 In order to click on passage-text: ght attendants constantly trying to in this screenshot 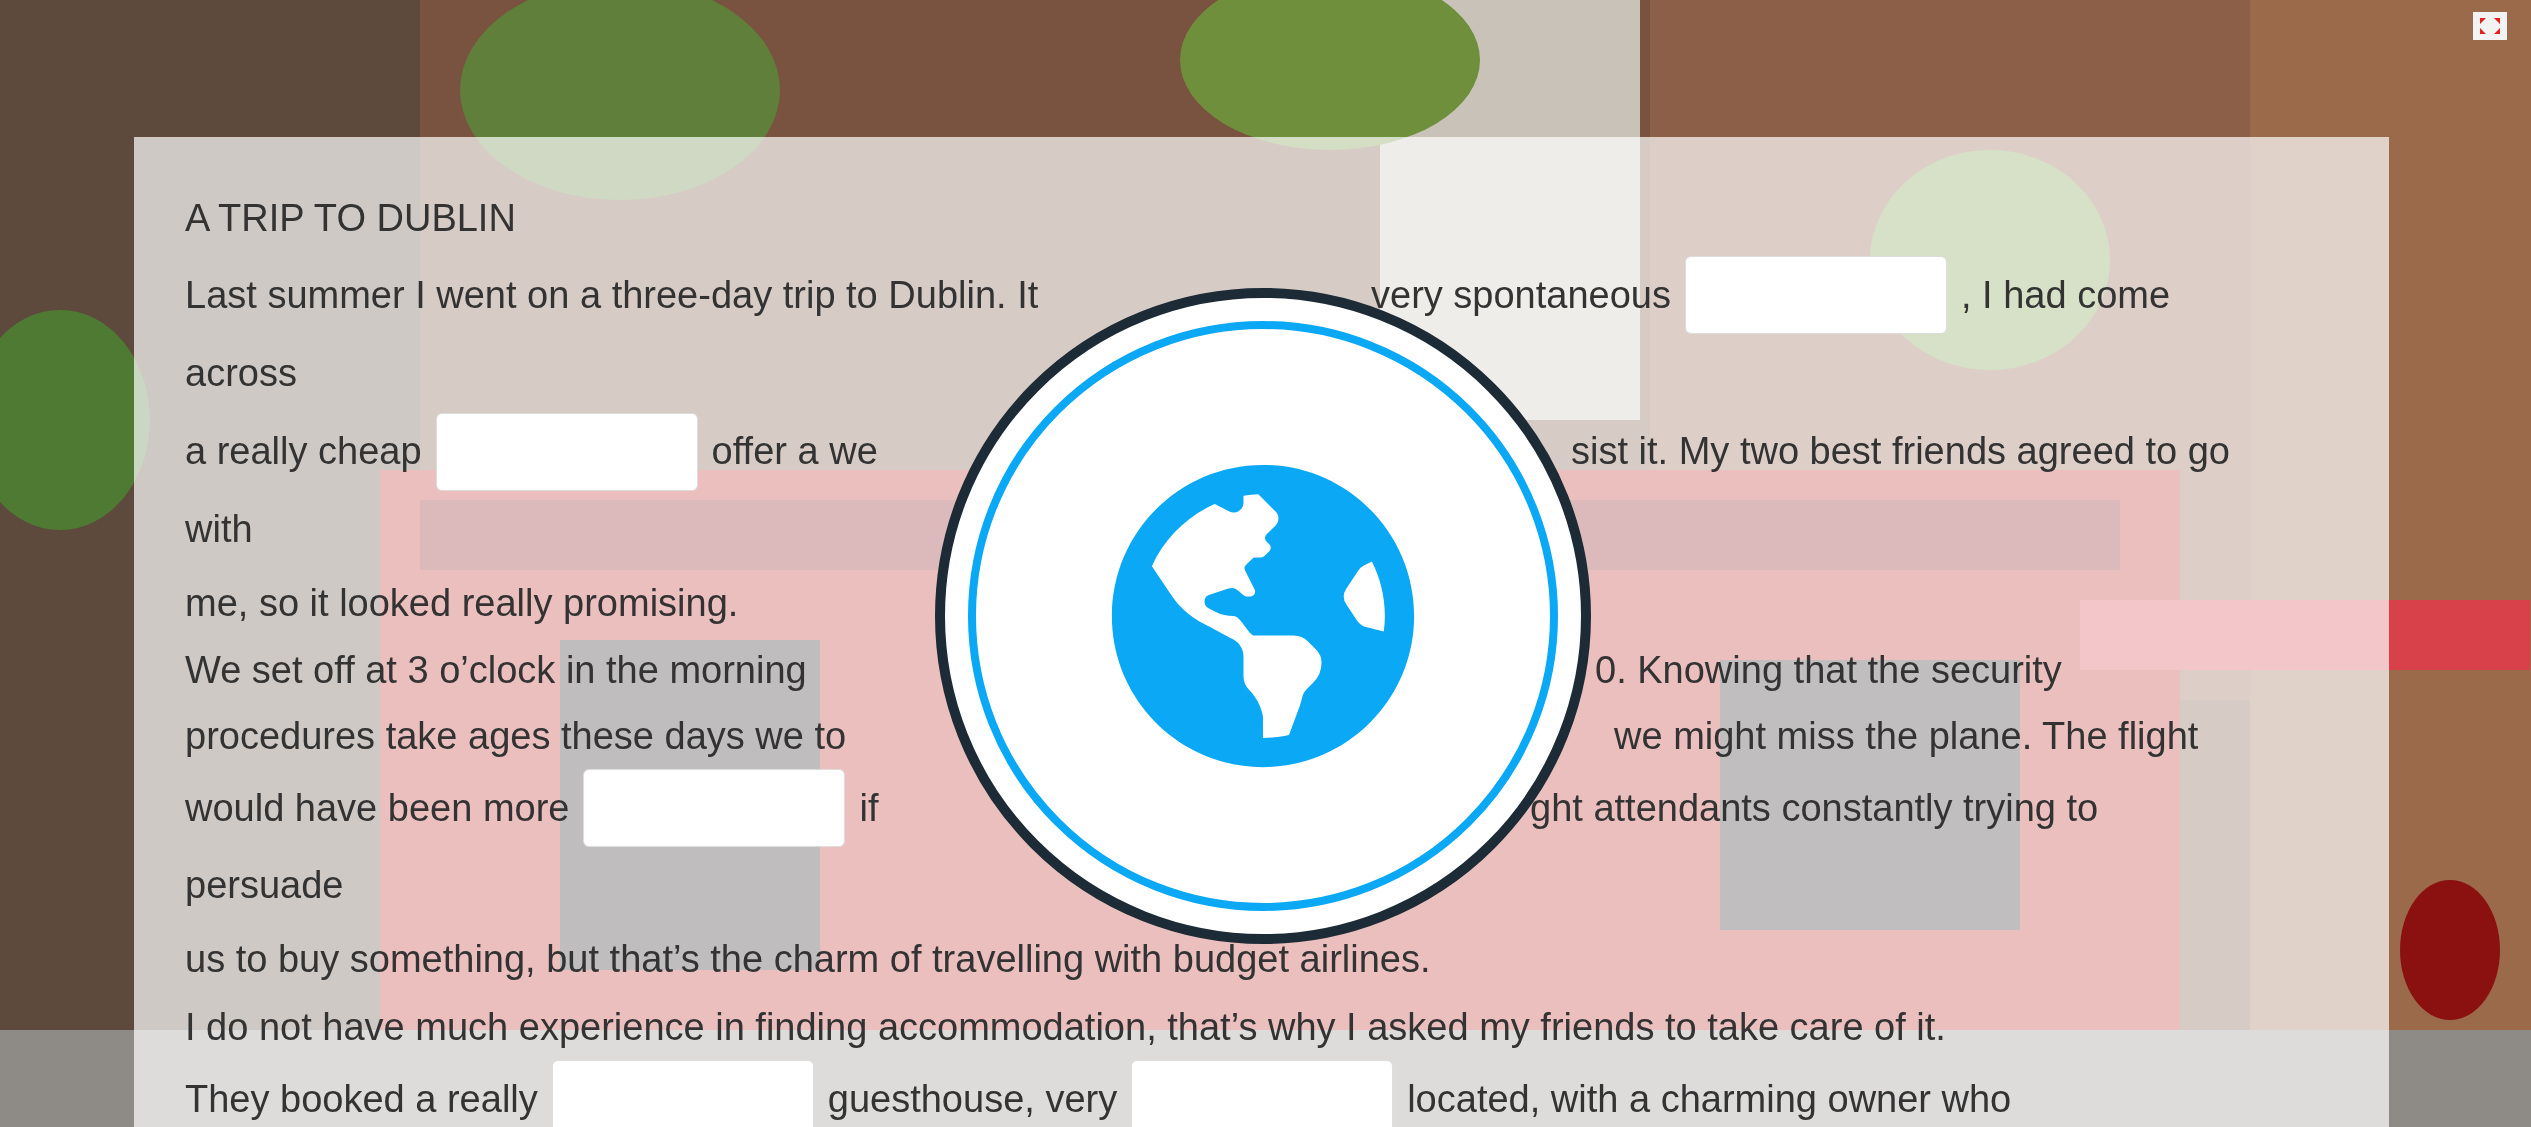, I will do `click(1814, 808)`.